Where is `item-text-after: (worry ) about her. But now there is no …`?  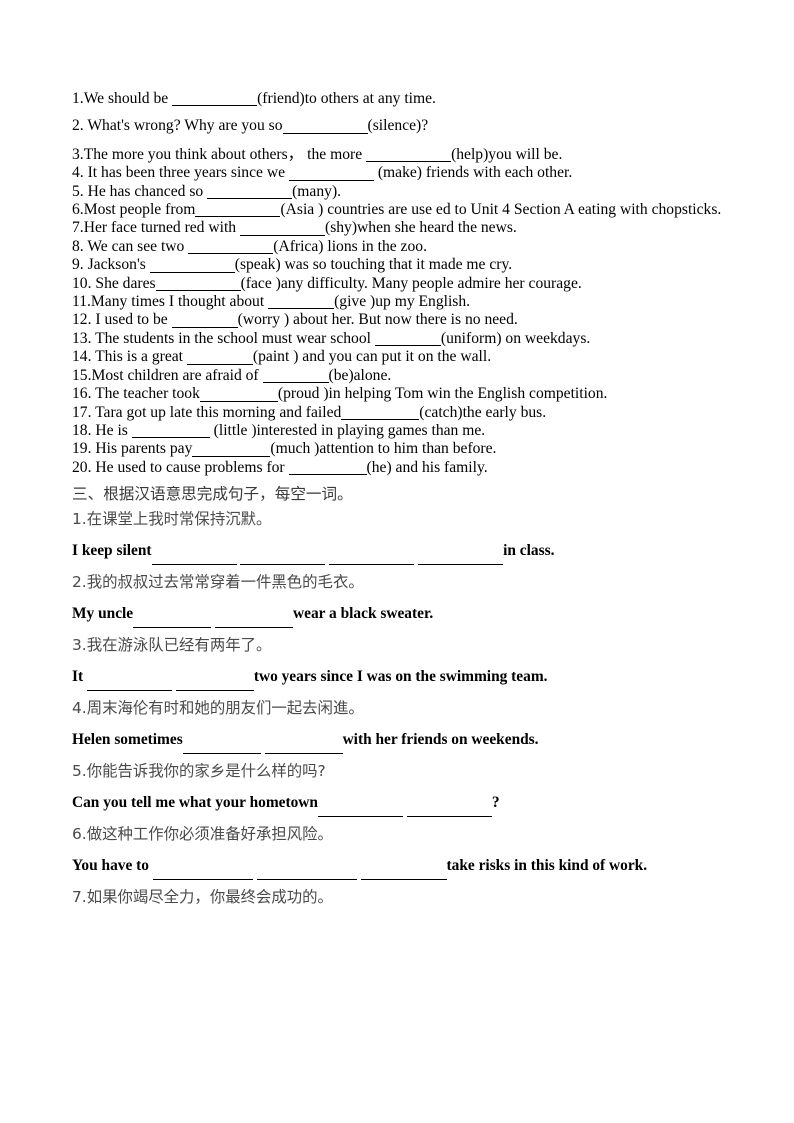 item-text-after: (worry ) about her. But now there is no … is located at coordinates (377, 320).